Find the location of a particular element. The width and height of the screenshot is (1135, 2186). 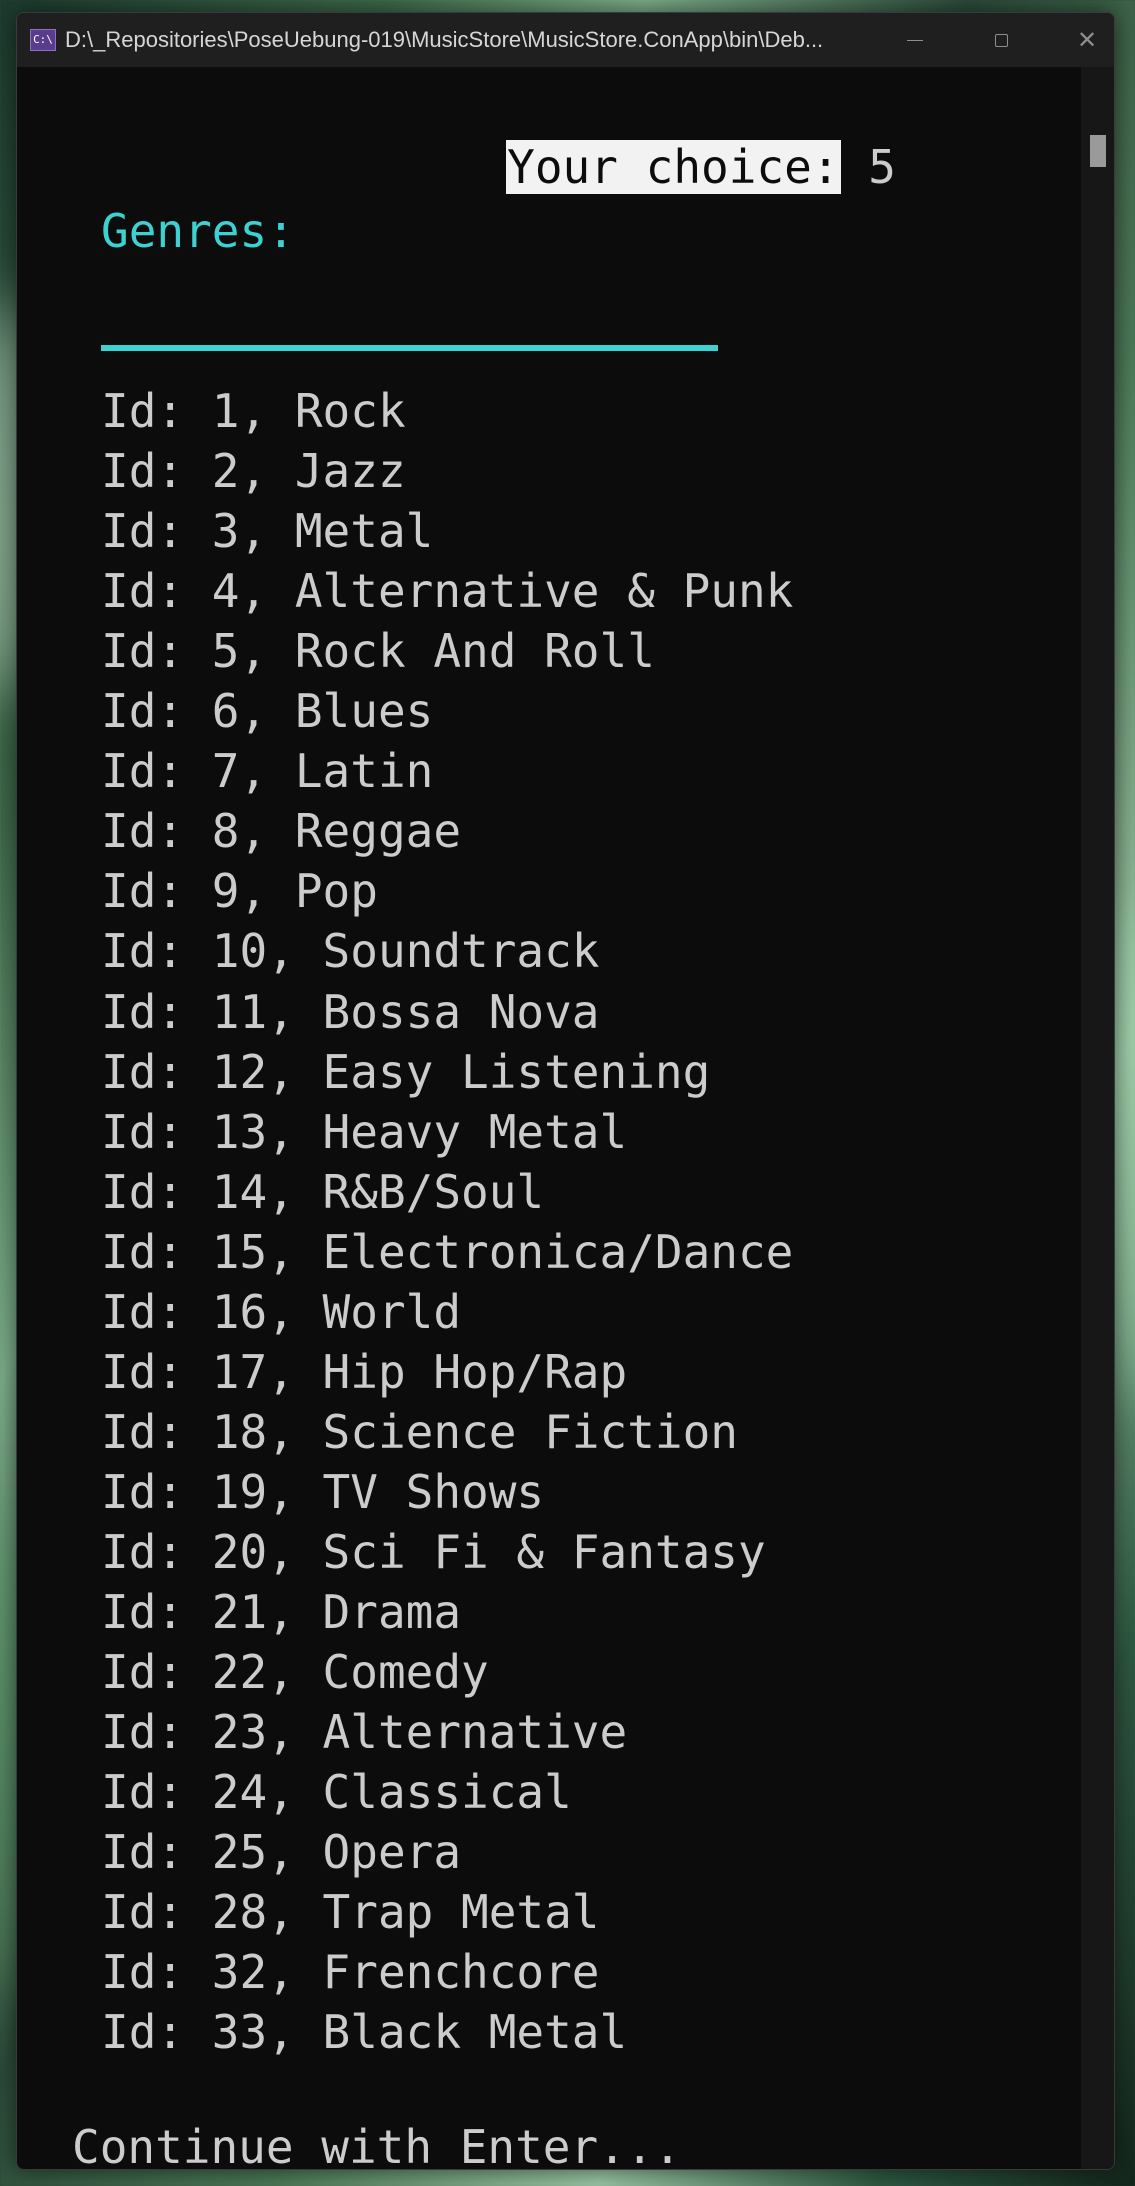

heading-underline is located at coordinates (409, 348).